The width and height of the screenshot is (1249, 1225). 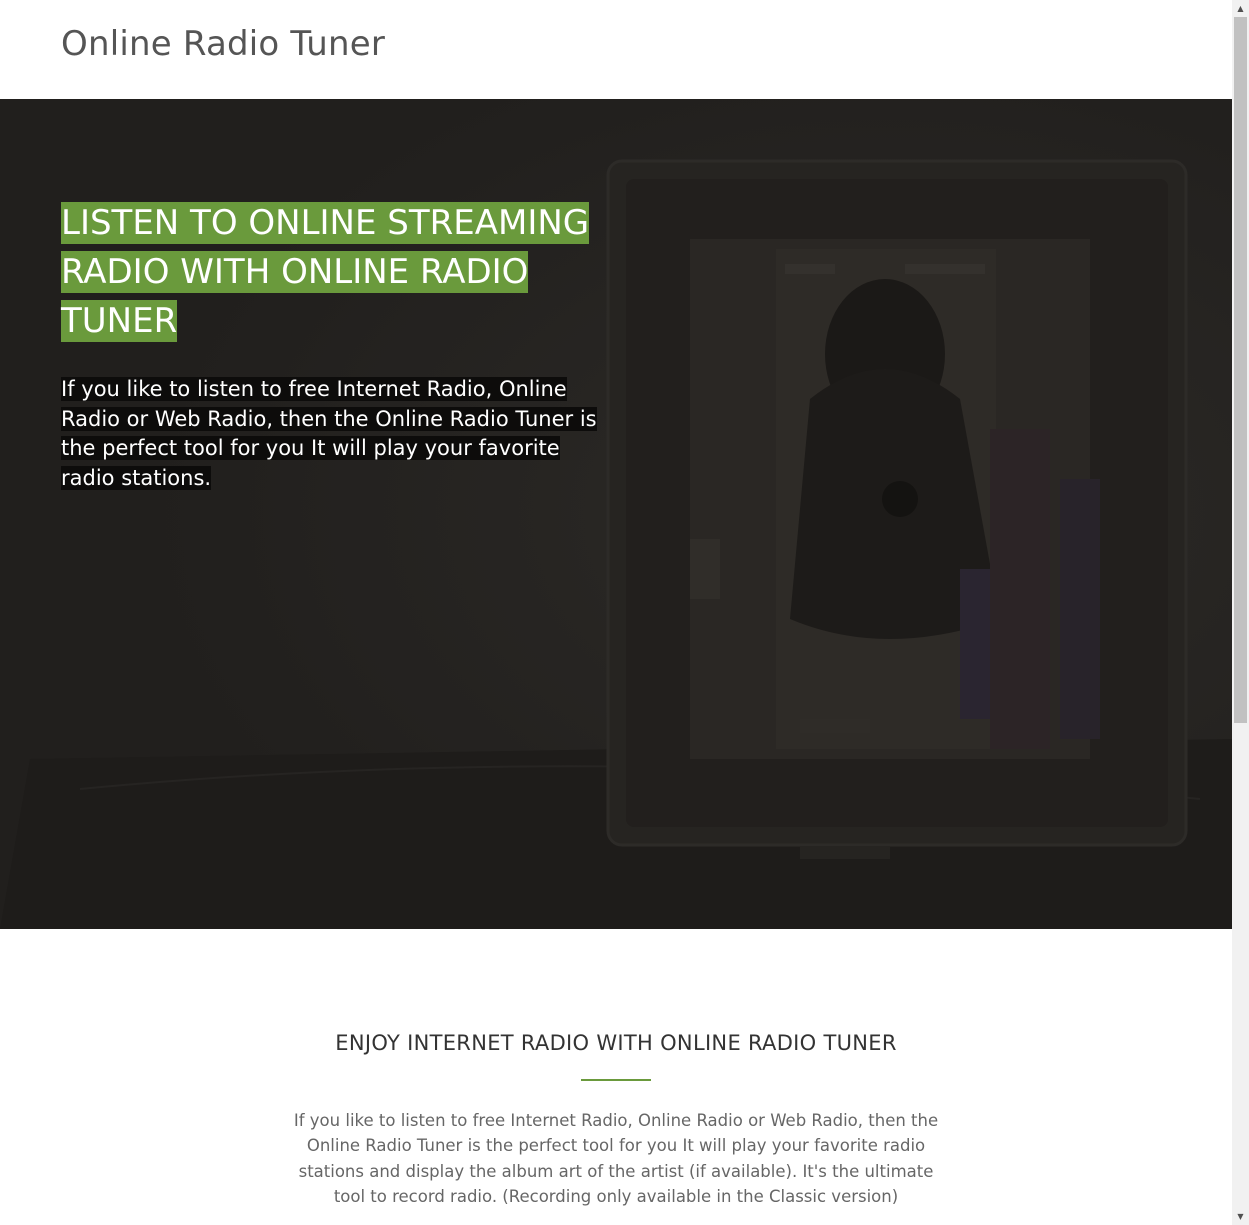 I want to click on scrollbar-thumb, so click(x=1240, y=370).